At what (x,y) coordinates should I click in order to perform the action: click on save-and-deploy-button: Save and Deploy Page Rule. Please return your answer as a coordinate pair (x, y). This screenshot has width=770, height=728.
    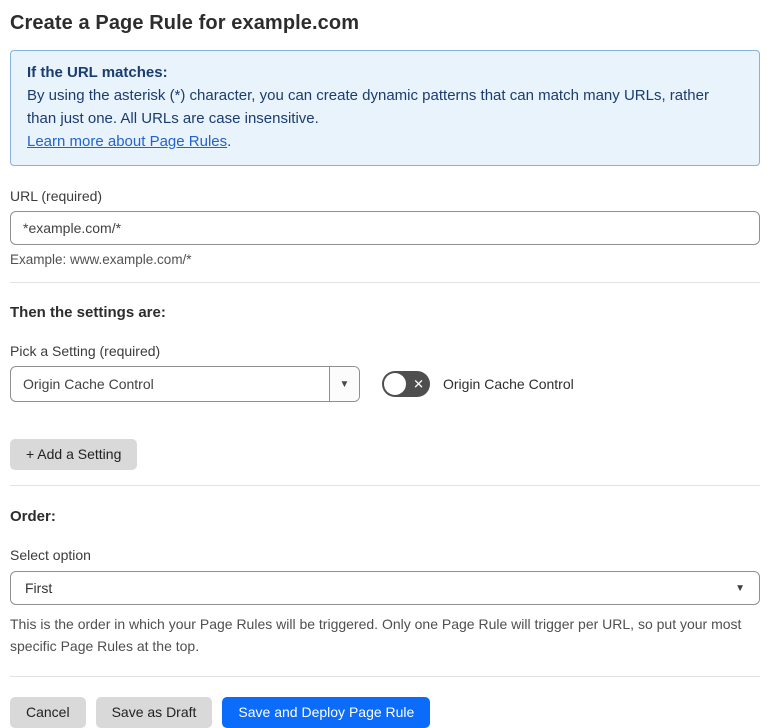
    Looking at the image, I should click on (326, 712).